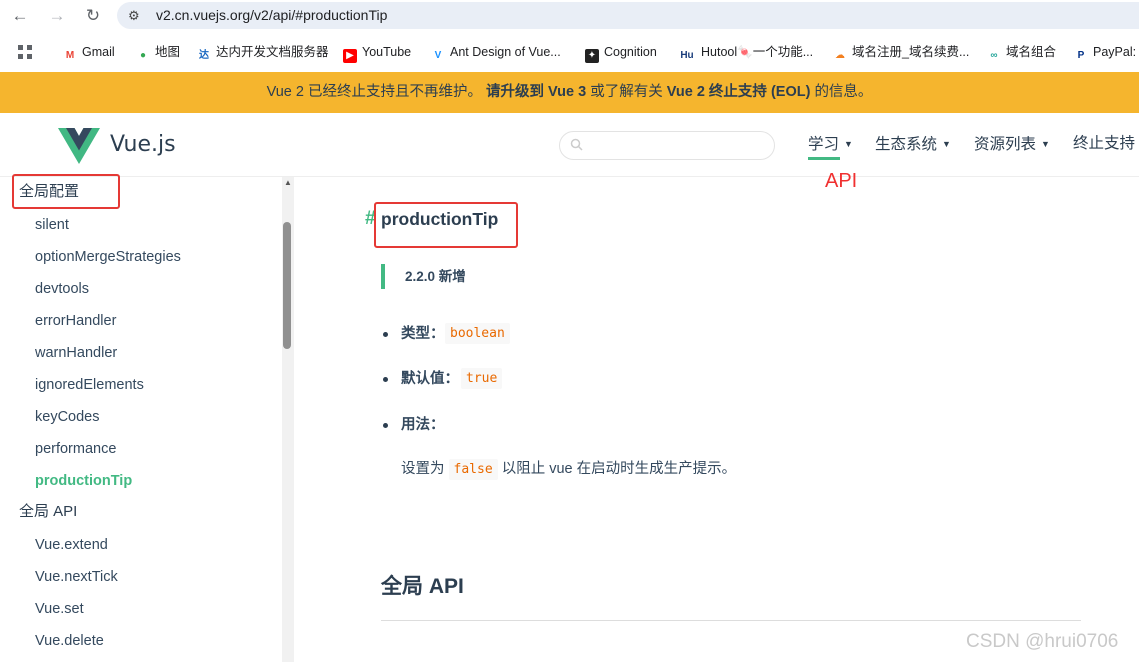  I want to click on search-input, so click(678, 146).